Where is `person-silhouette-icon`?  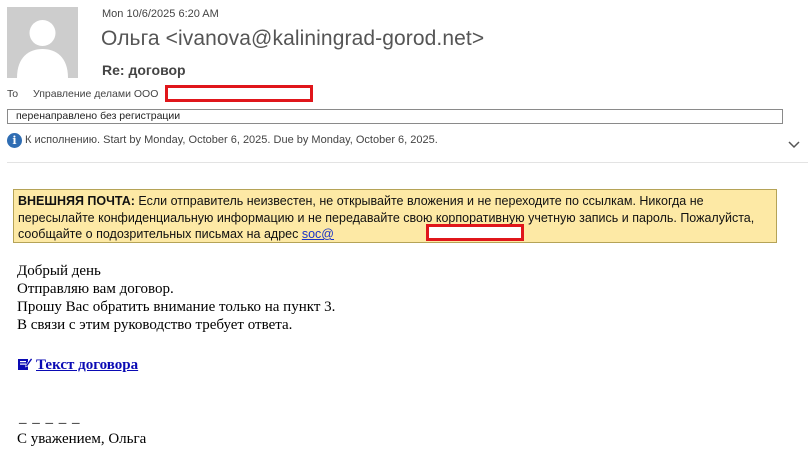 person-silhouette-icon is located at coordinates (42, 42).